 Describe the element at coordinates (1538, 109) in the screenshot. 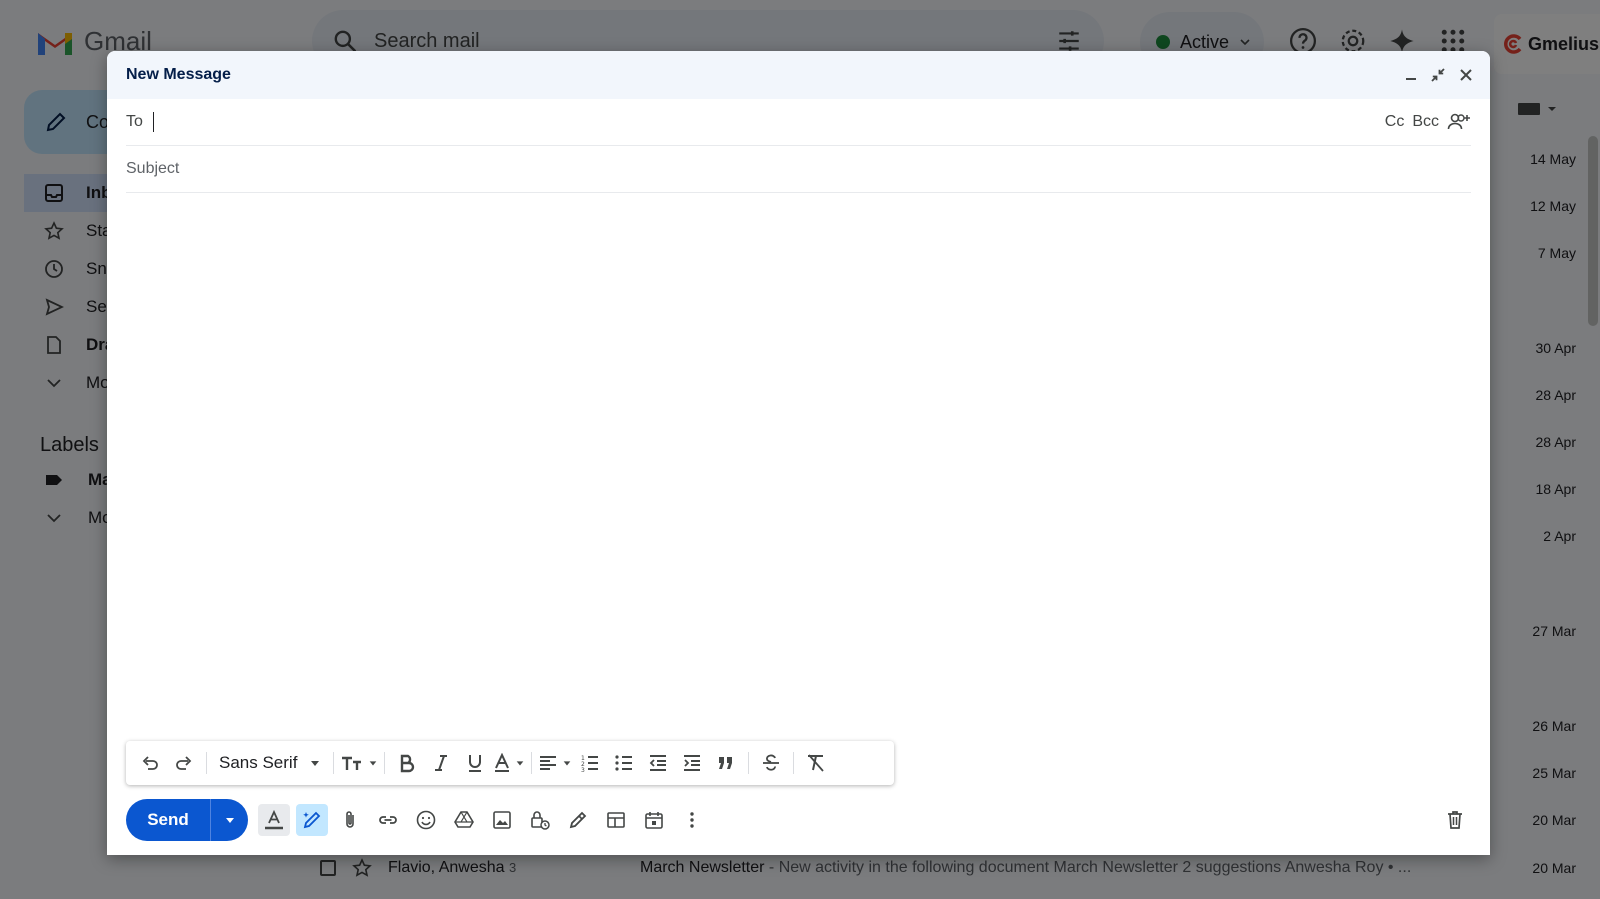

I see `keyboard-icon` at that location.